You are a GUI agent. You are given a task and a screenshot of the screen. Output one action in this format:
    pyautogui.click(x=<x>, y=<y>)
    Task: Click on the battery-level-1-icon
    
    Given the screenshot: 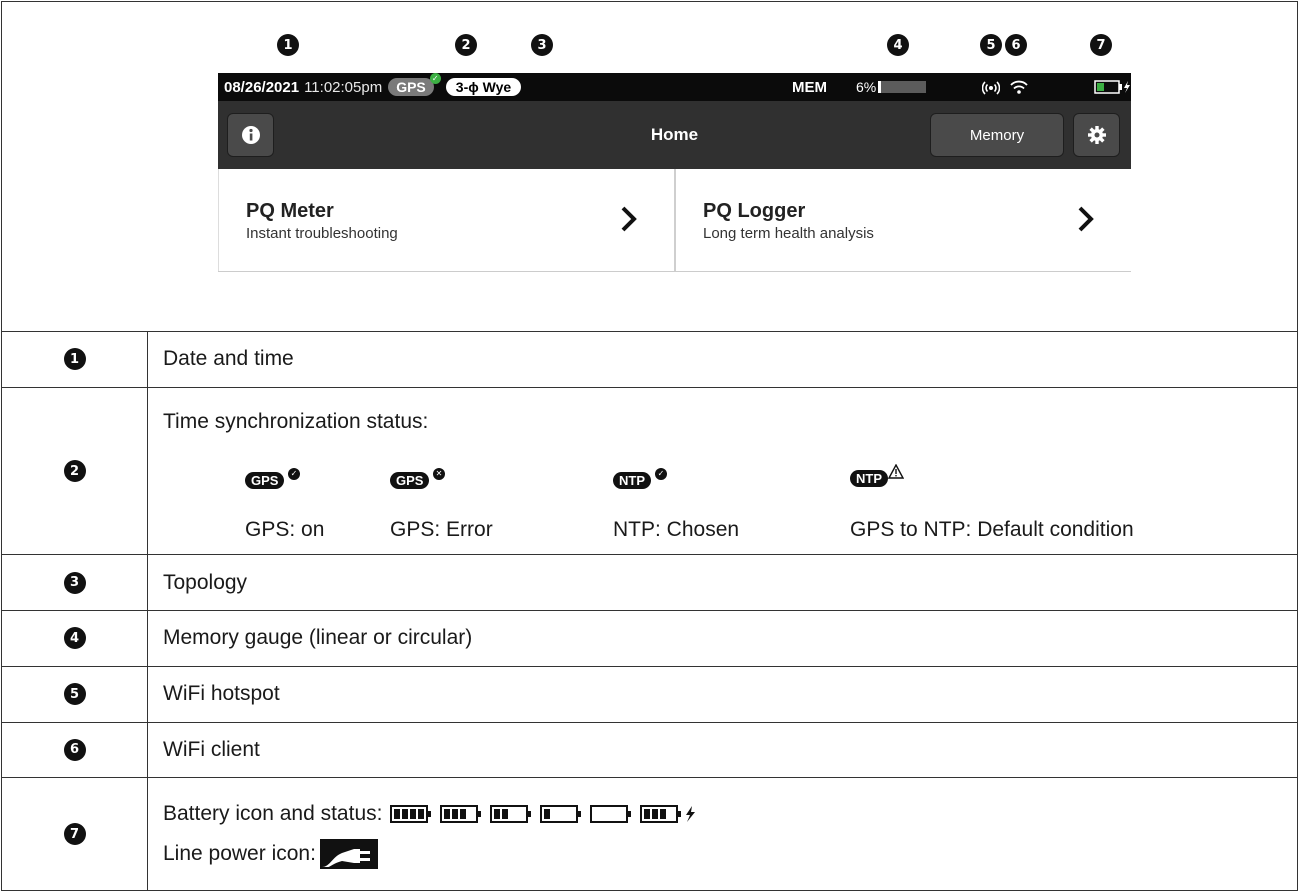 What is the action you would take?
    pyautogui.click(x=561, y=814)
    